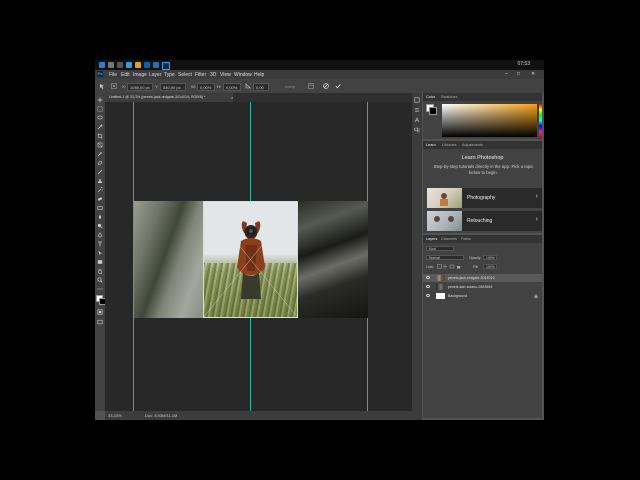  I want to click on menu-image: Image, so click(140, 75).